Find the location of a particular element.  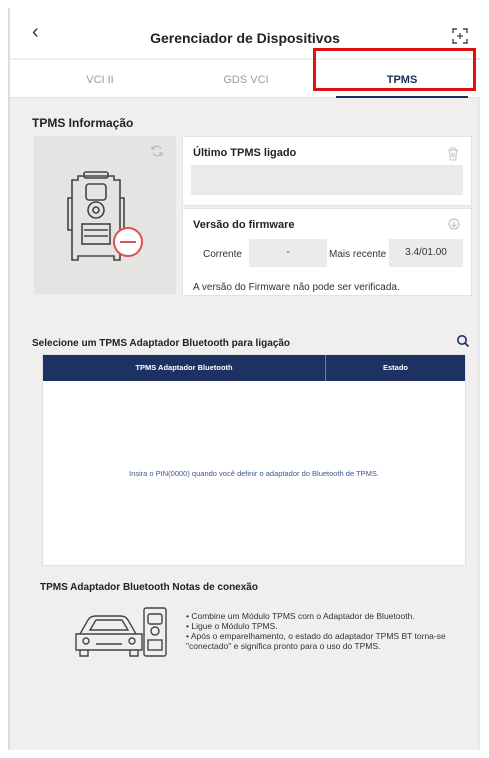

last-connected-card: Último TPMS ligado is located at coordinates (327, 171).